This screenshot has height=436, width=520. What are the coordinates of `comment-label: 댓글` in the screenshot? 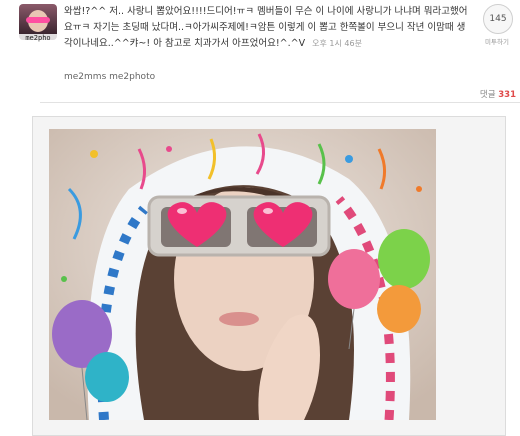 It's located at (487, 95).